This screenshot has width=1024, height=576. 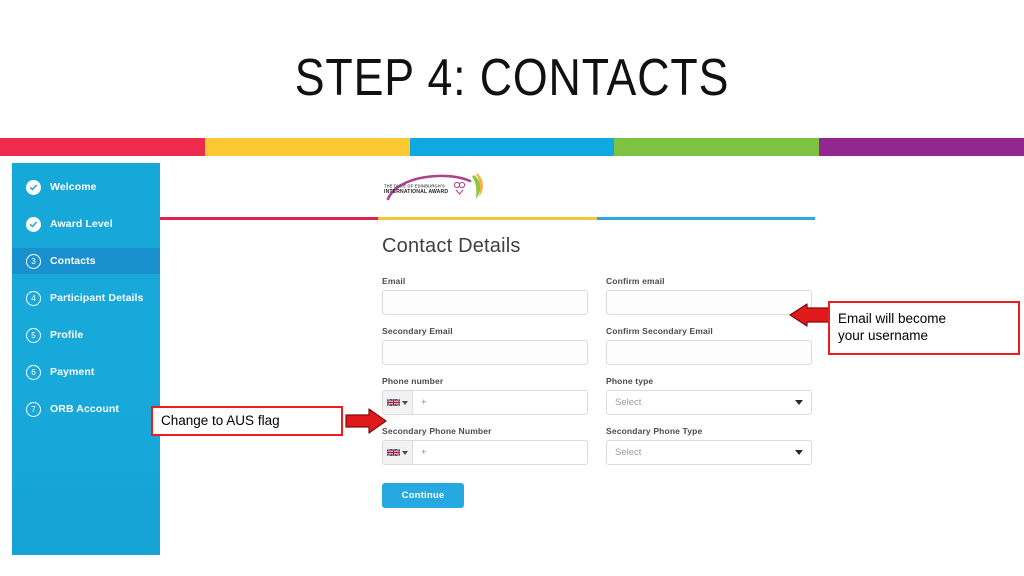 I want to click on color-band, so click(x=512, y=147).